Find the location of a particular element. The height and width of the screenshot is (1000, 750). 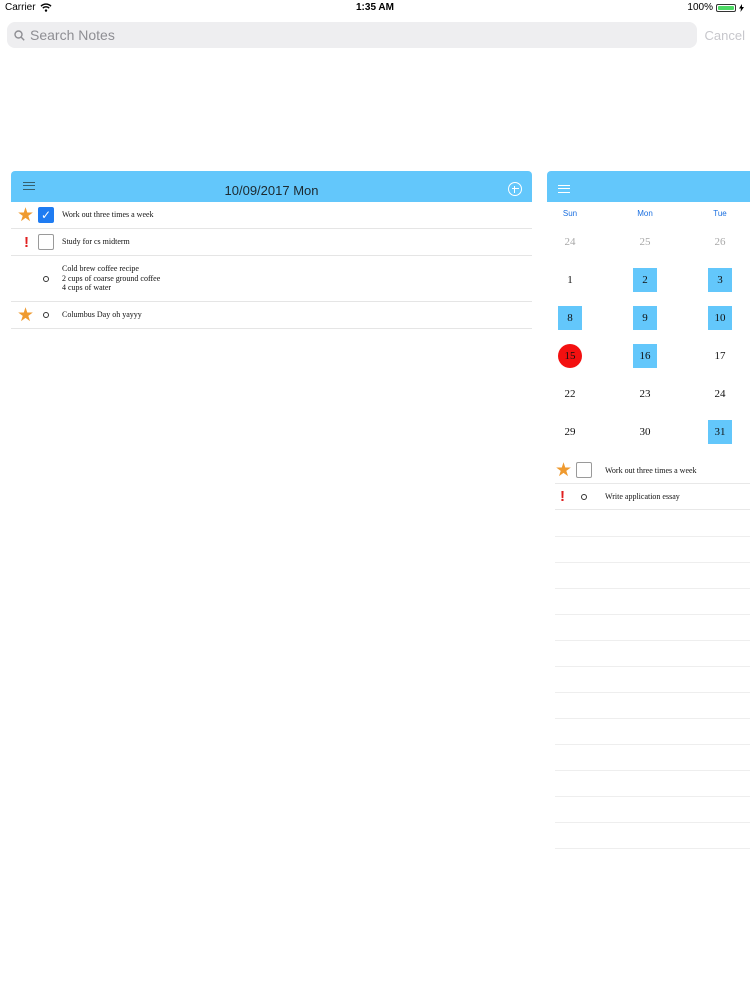

calendar-day: 25 is located at coordinates (645, 242).